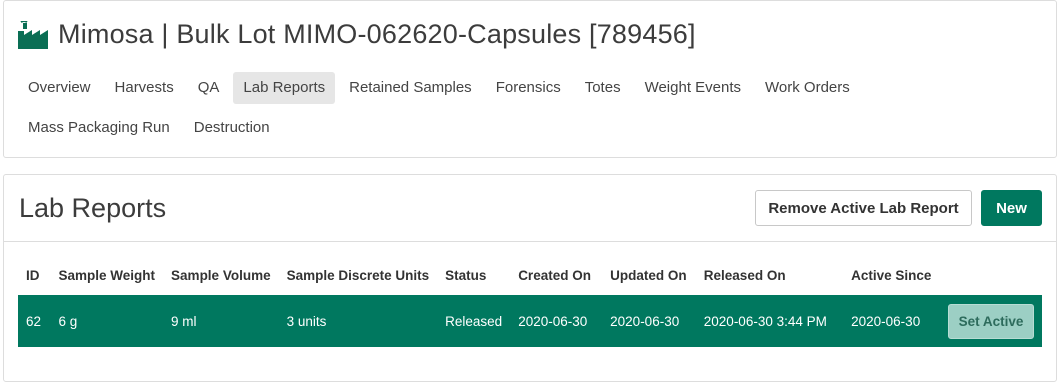 Image resolution: width=1061 pixels, height=386 pixels. What do you see at coordinates (99, 128) in the screenshot?
I see `tab-mass-packaging-run: Mass Packaging Run` at bounding box center [99, 128].